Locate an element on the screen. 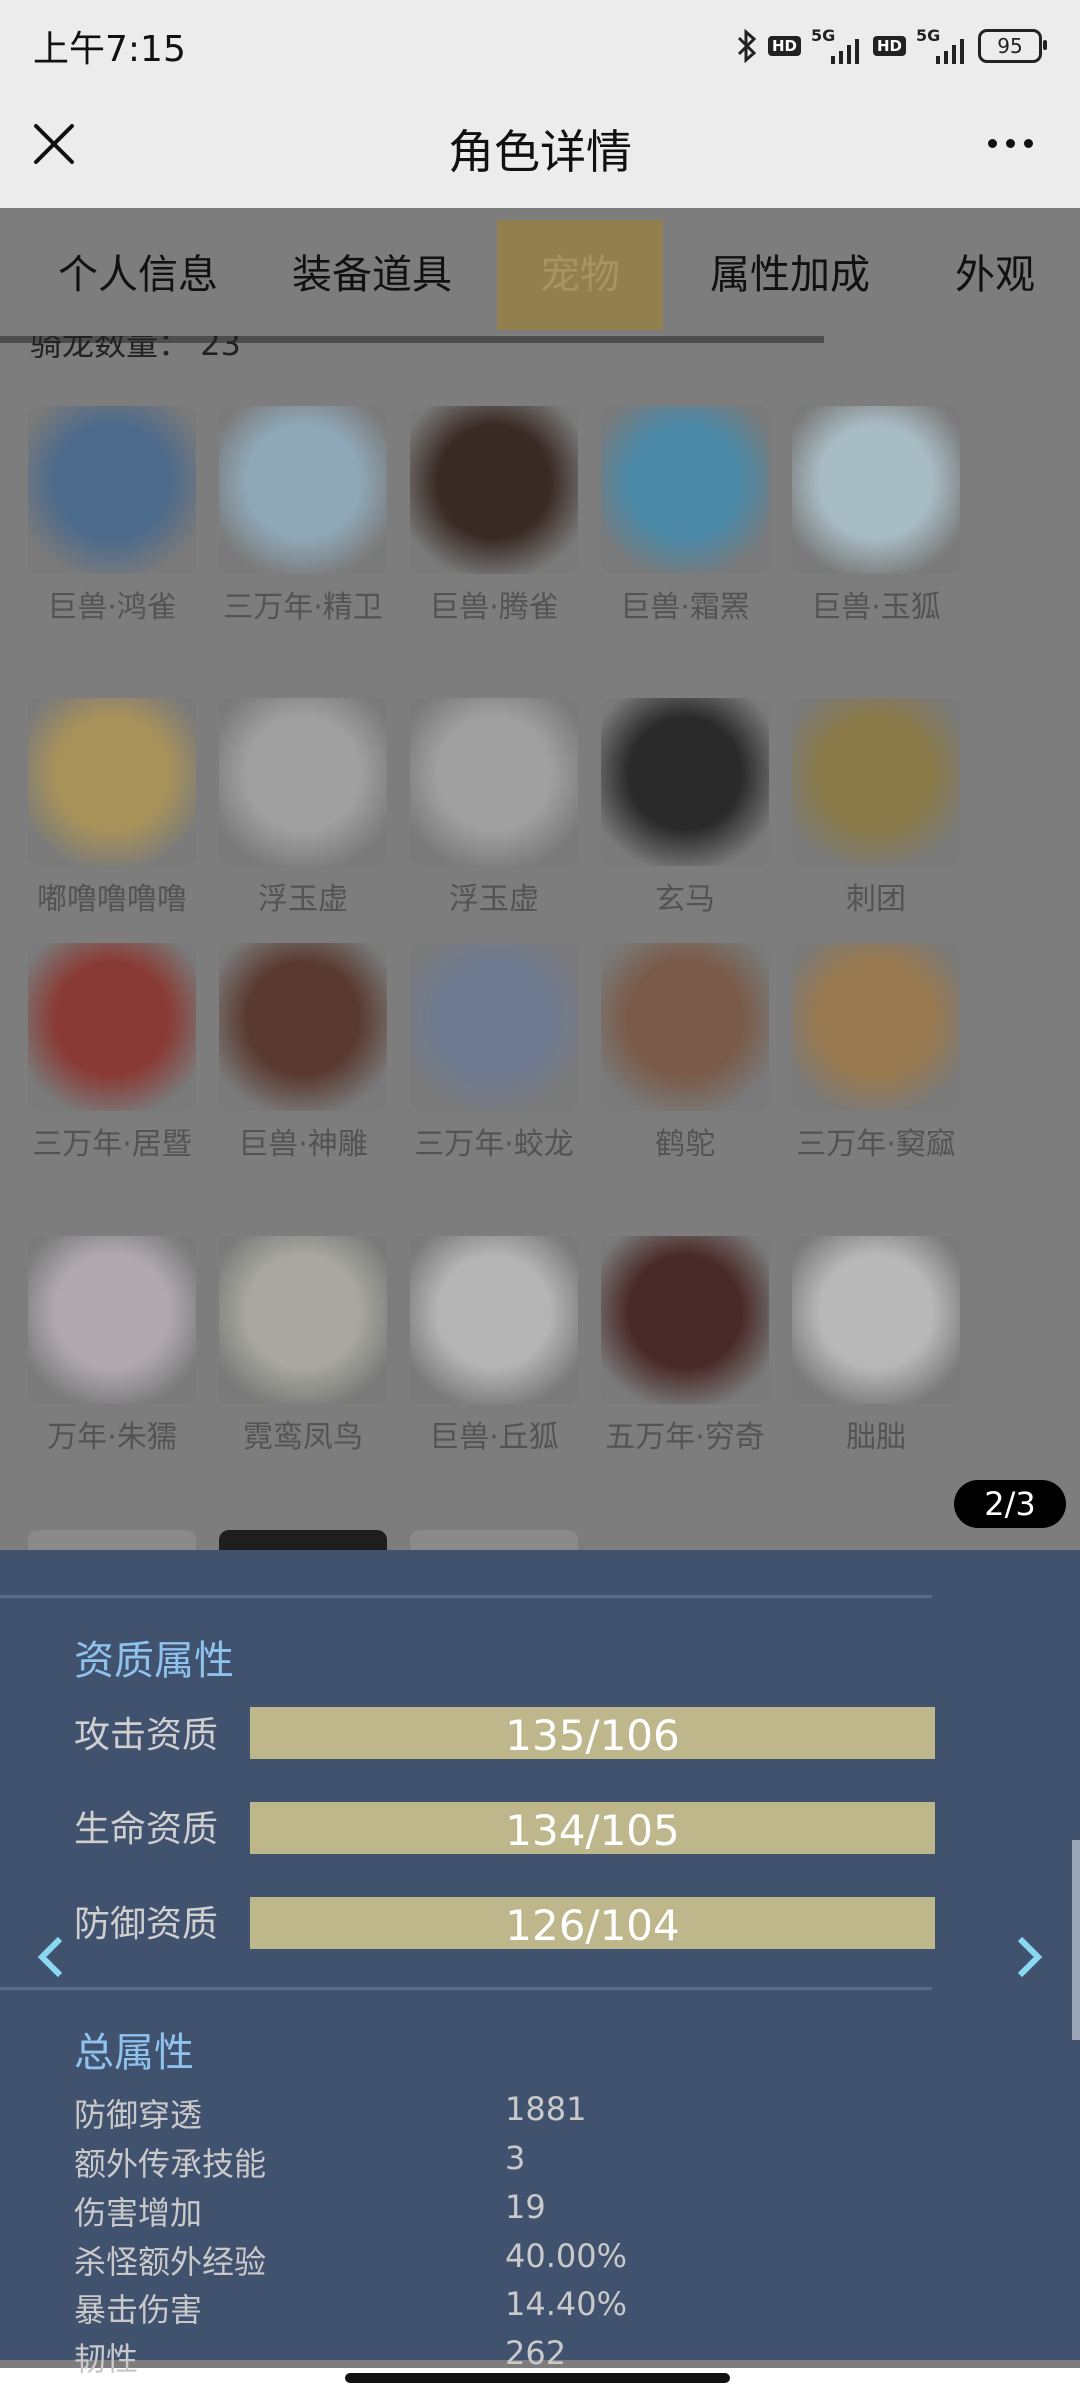 The image size is (1080, 2401). pet-item: 五万年·穷奇 is located at coordinates (685, 1349).